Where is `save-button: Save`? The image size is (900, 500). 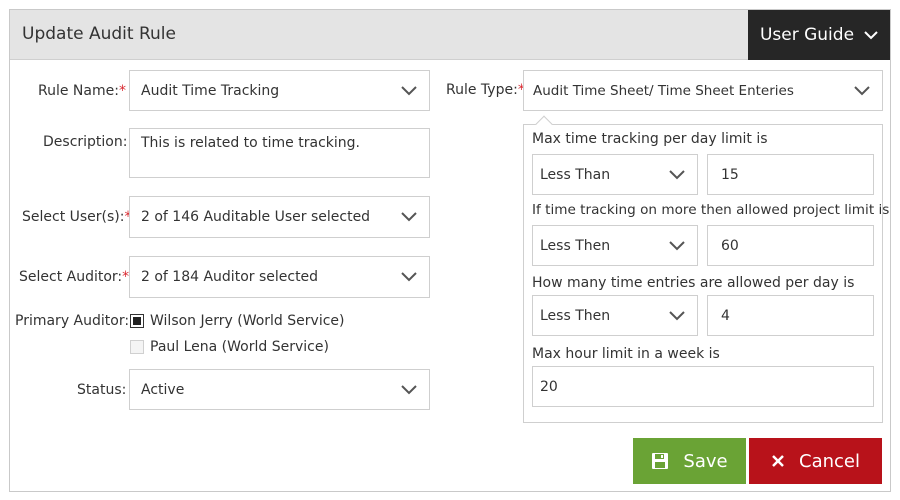 save-button: Save is located at coordinates (689, 461).